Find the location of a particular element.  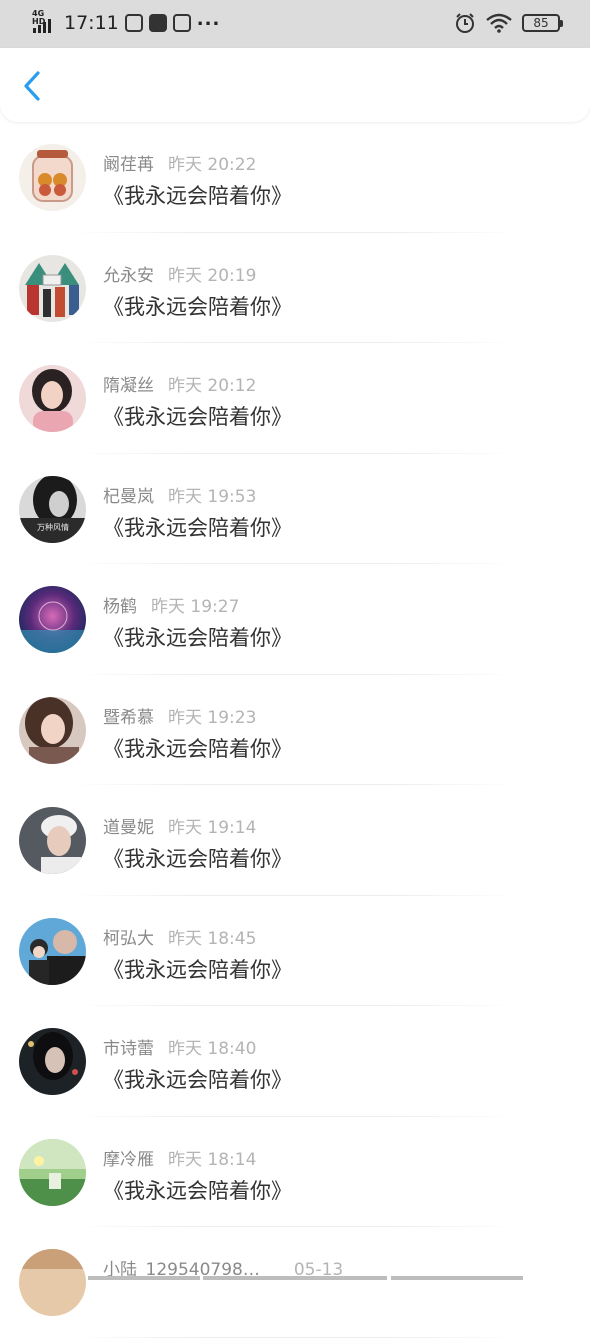

list-item: 摩冷雁 昨天 18:14 《我永远会陪着你》 is located at coordinates (295, 1172).